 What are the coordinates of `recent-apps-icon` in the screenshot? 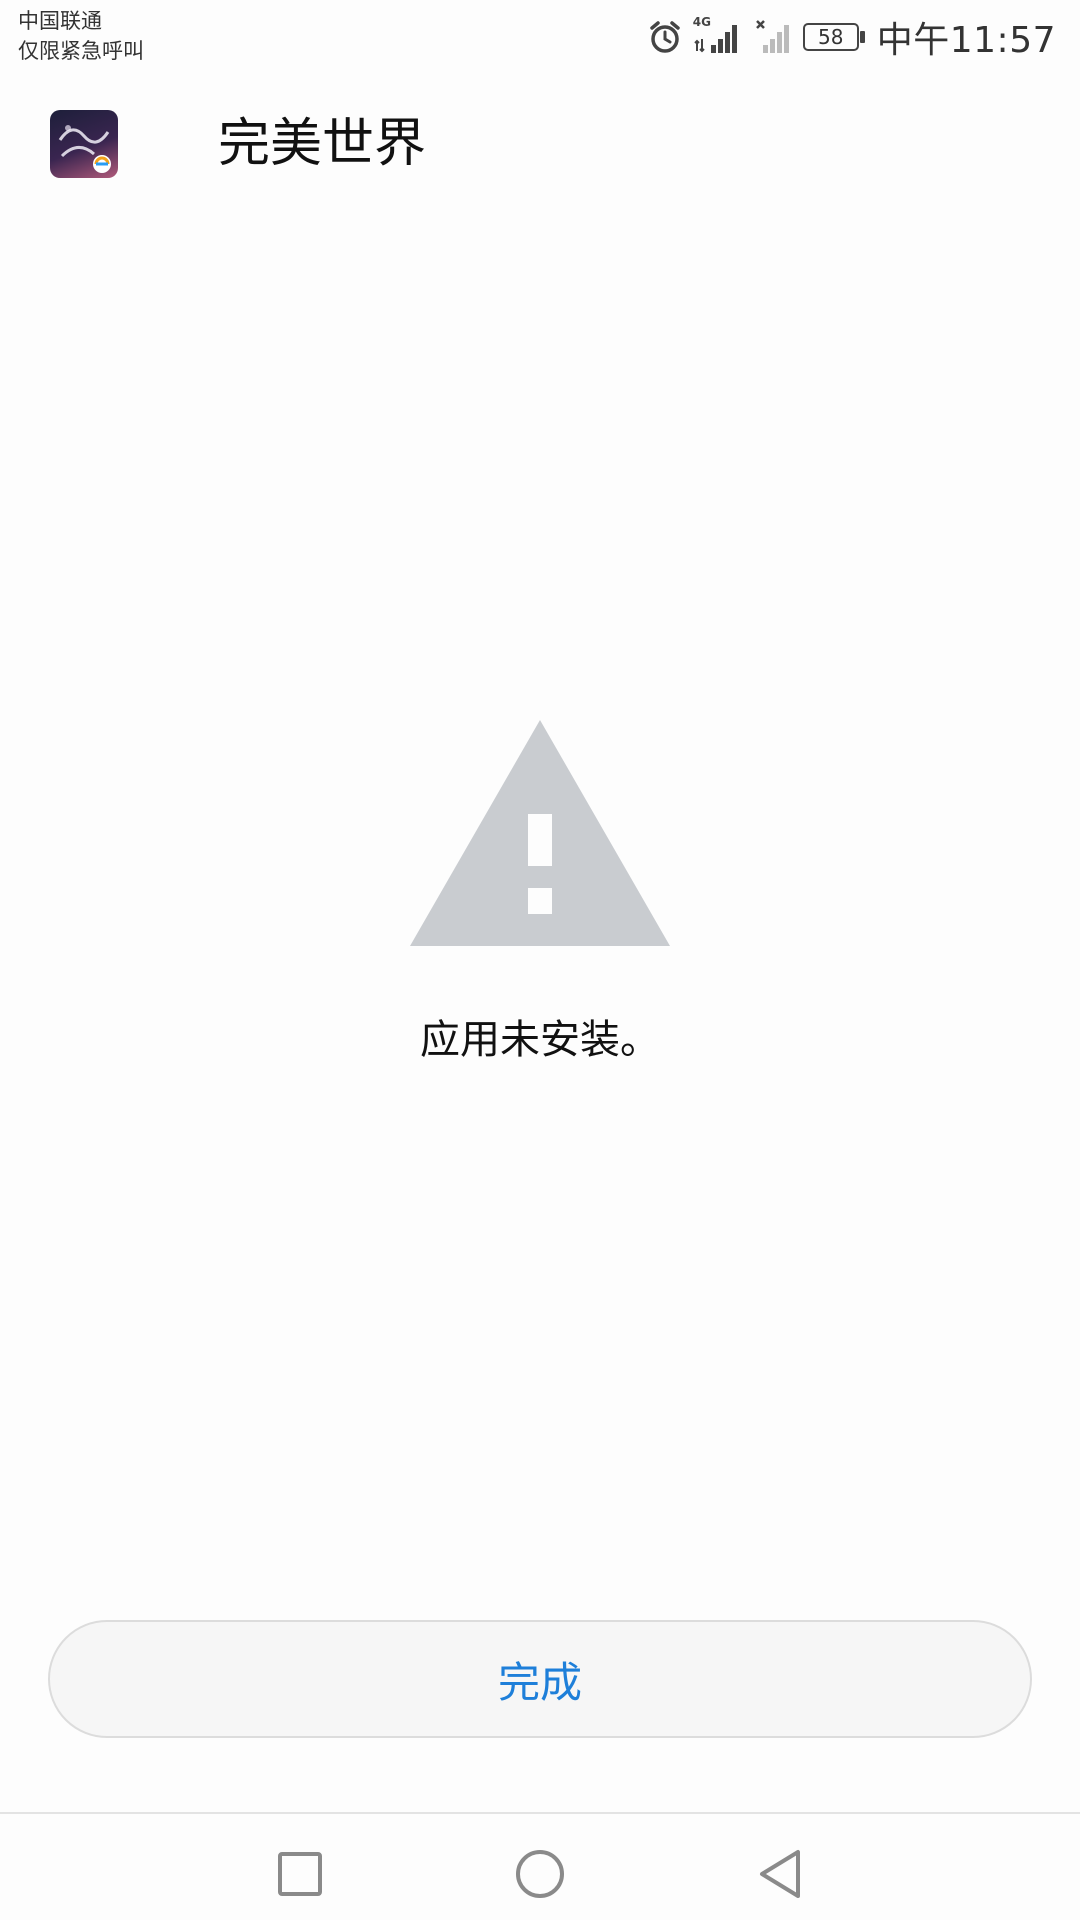 It's located at (300, 1874).